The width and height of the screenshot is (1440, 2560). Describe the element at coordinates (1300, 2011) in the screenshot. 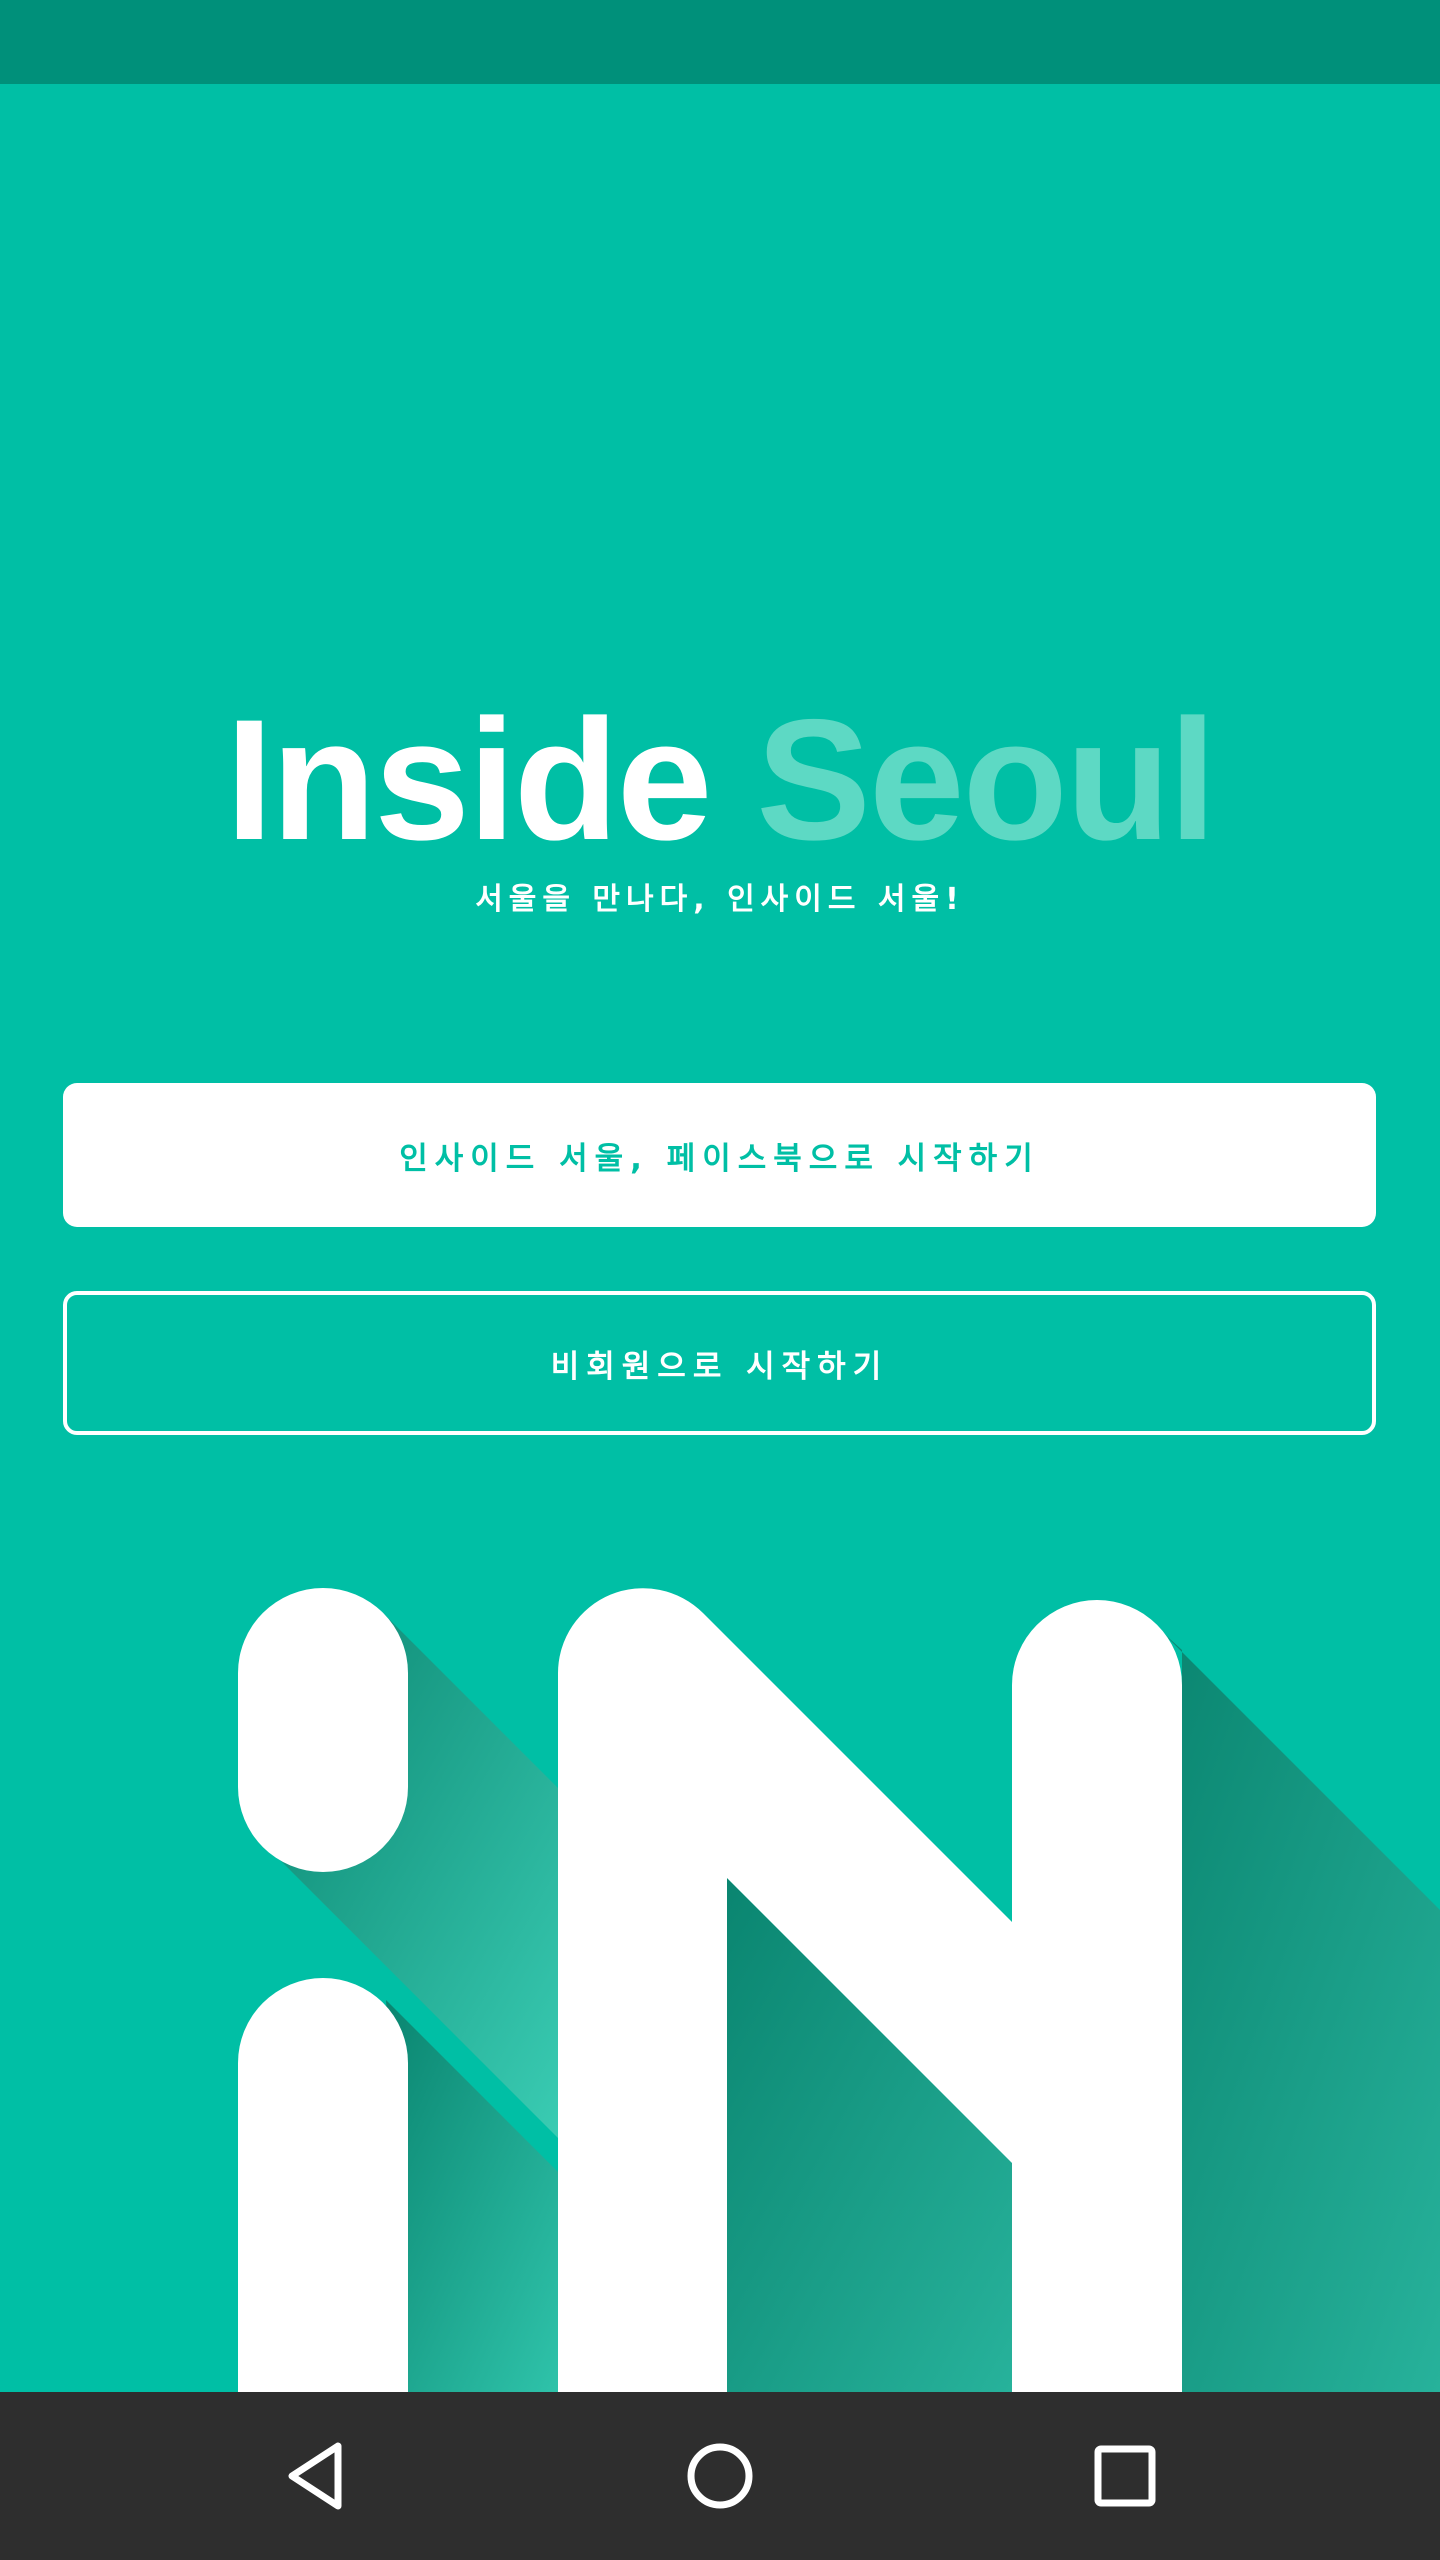

I see `logo-shadow-right` at that location.